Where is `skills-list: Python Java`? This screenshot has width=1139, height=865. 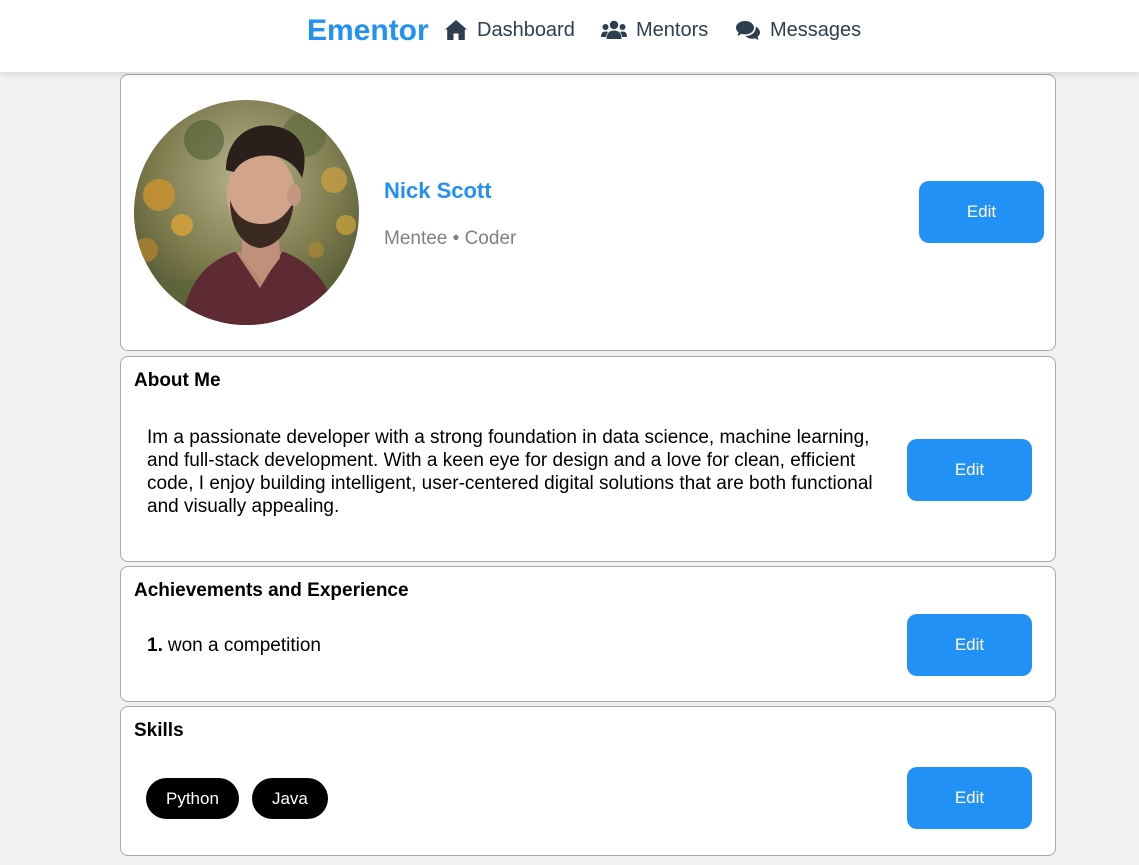 skills-list: Python Java is located at coordinates (243, 798).